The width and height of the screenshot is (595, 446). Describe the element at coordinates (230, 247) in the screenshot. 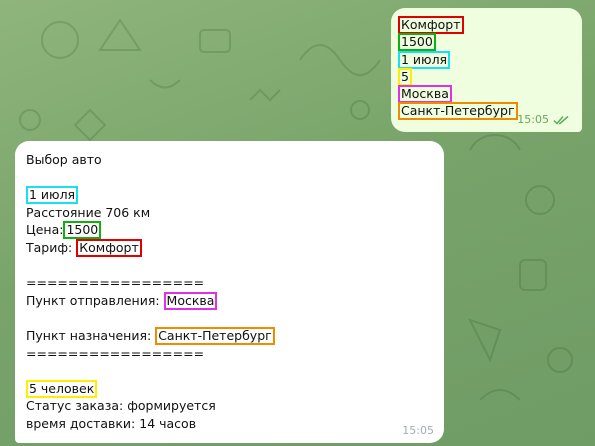

I see `tariff-line: Тариф: Комфорт` at that location.